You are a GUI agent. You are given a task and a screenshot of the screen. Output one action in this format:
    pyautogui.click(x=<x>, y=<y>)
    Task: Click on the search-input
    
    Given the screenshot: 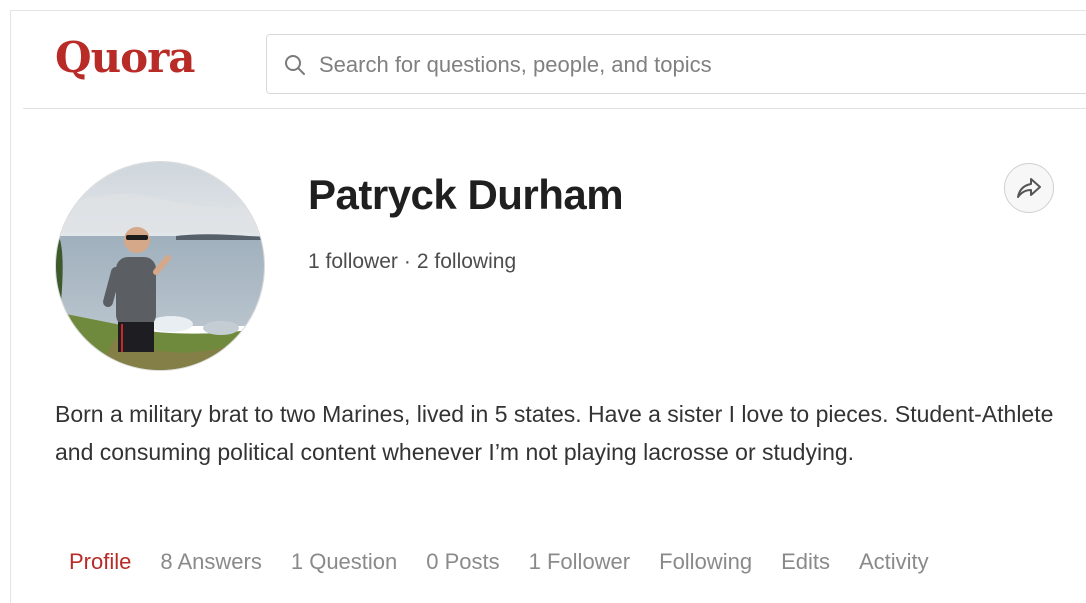 What is the action you would take?
    pyautogui.click(x=699, y=65)
    